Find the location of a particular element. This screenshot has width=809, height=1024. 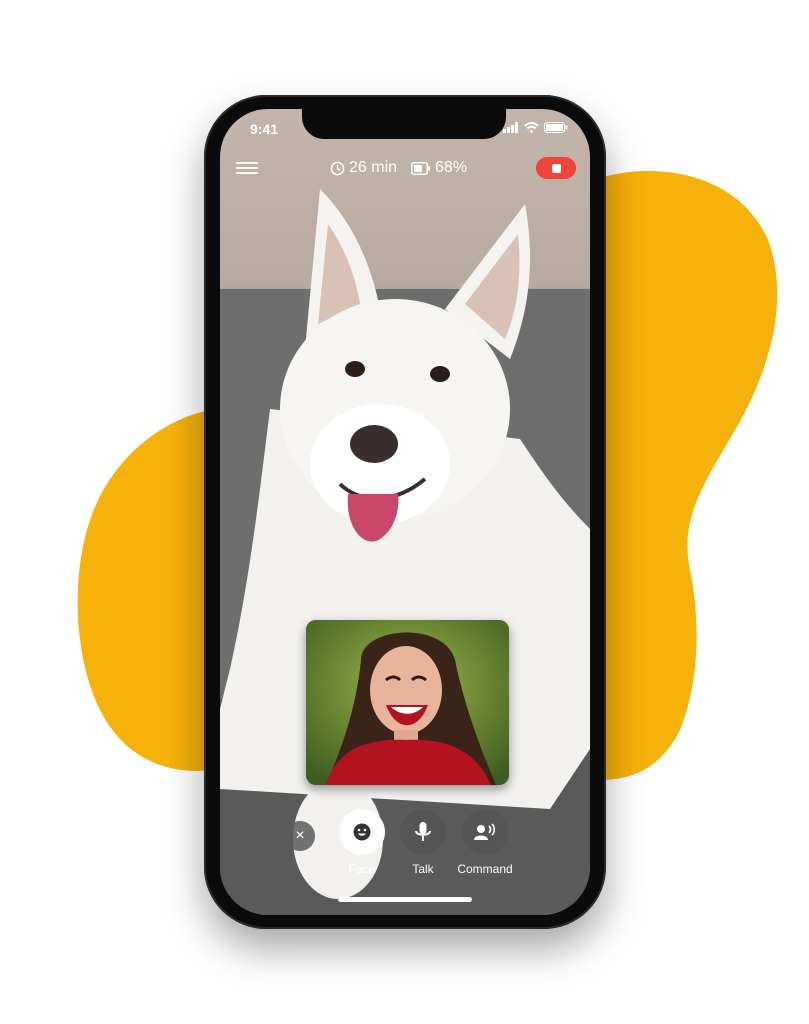

close-icon: × is located at coordinates (300, 836).